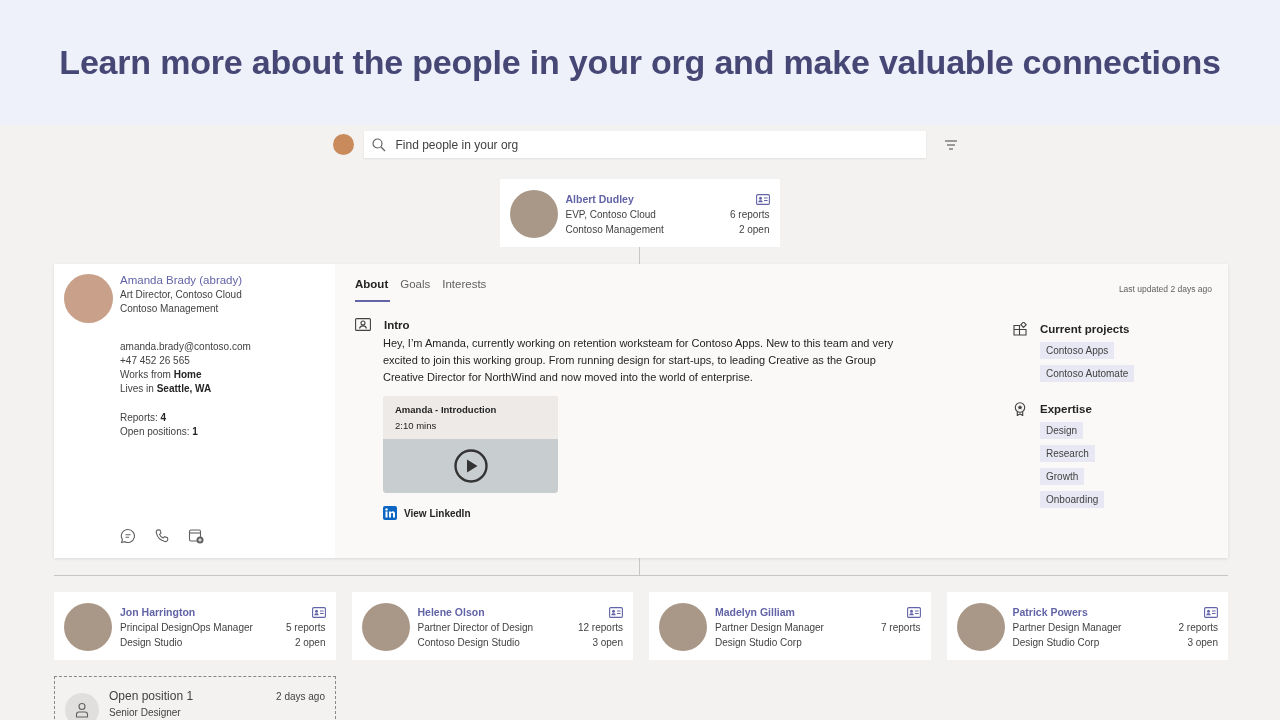  I want to click on contact-detail: Works from Home, so click(161, 374).